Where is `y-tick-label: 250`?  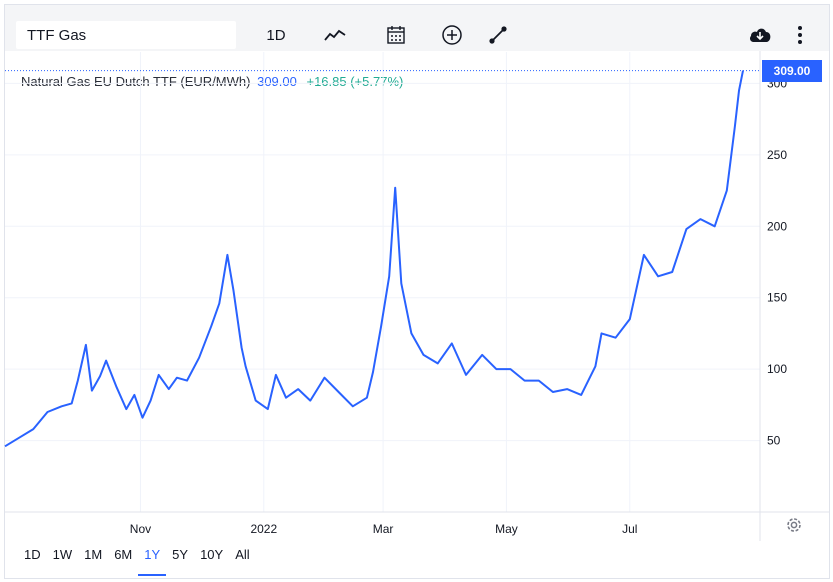 y-tick-label: 250 is located at coordinates (777, 155).